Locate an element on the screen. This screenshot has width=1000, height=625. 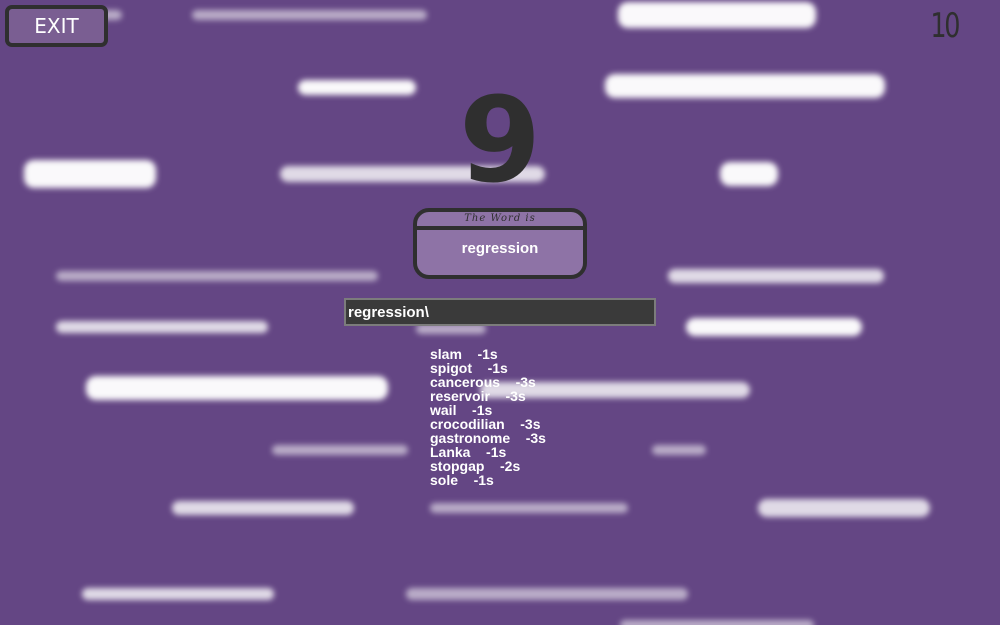
target-word: regression is located at coordinates (500, 248).